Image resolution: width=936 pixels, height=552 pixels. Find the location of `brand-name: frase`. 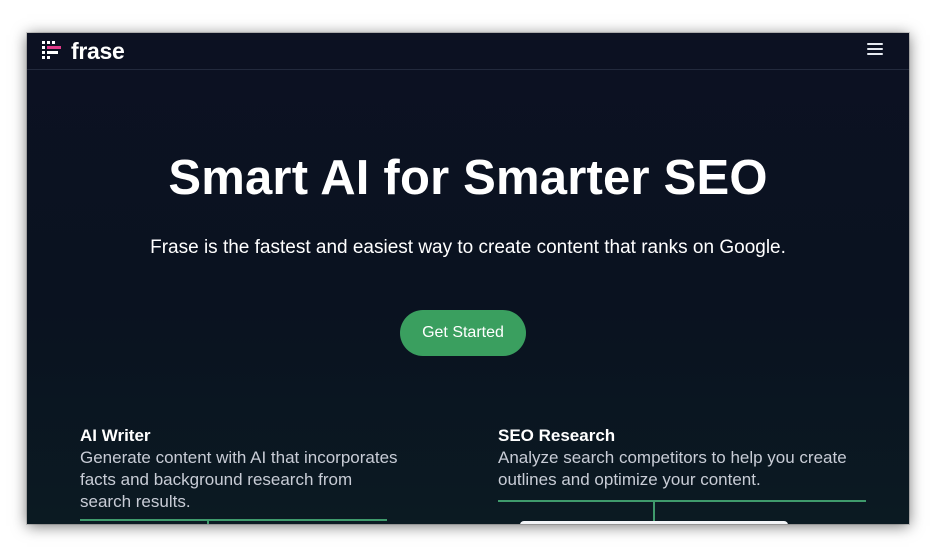

brand-name: frase is located at coordinates (98, 51).